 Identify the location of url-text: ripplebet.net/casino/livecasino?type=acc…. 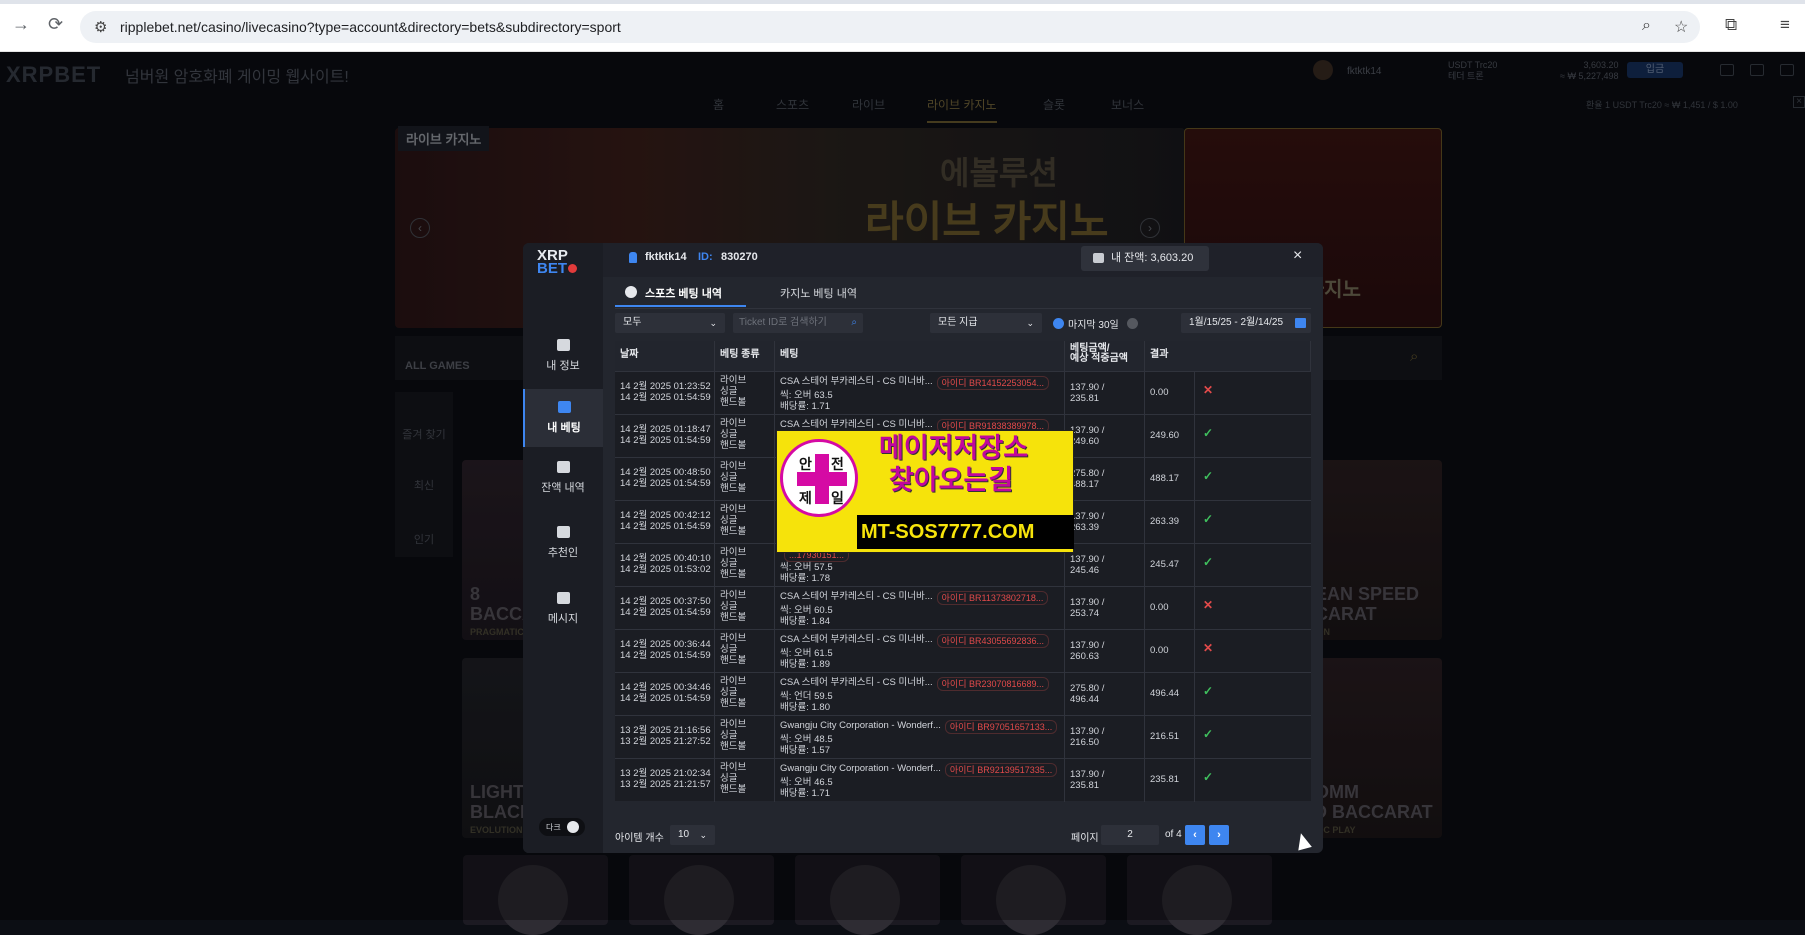
(370, 27).